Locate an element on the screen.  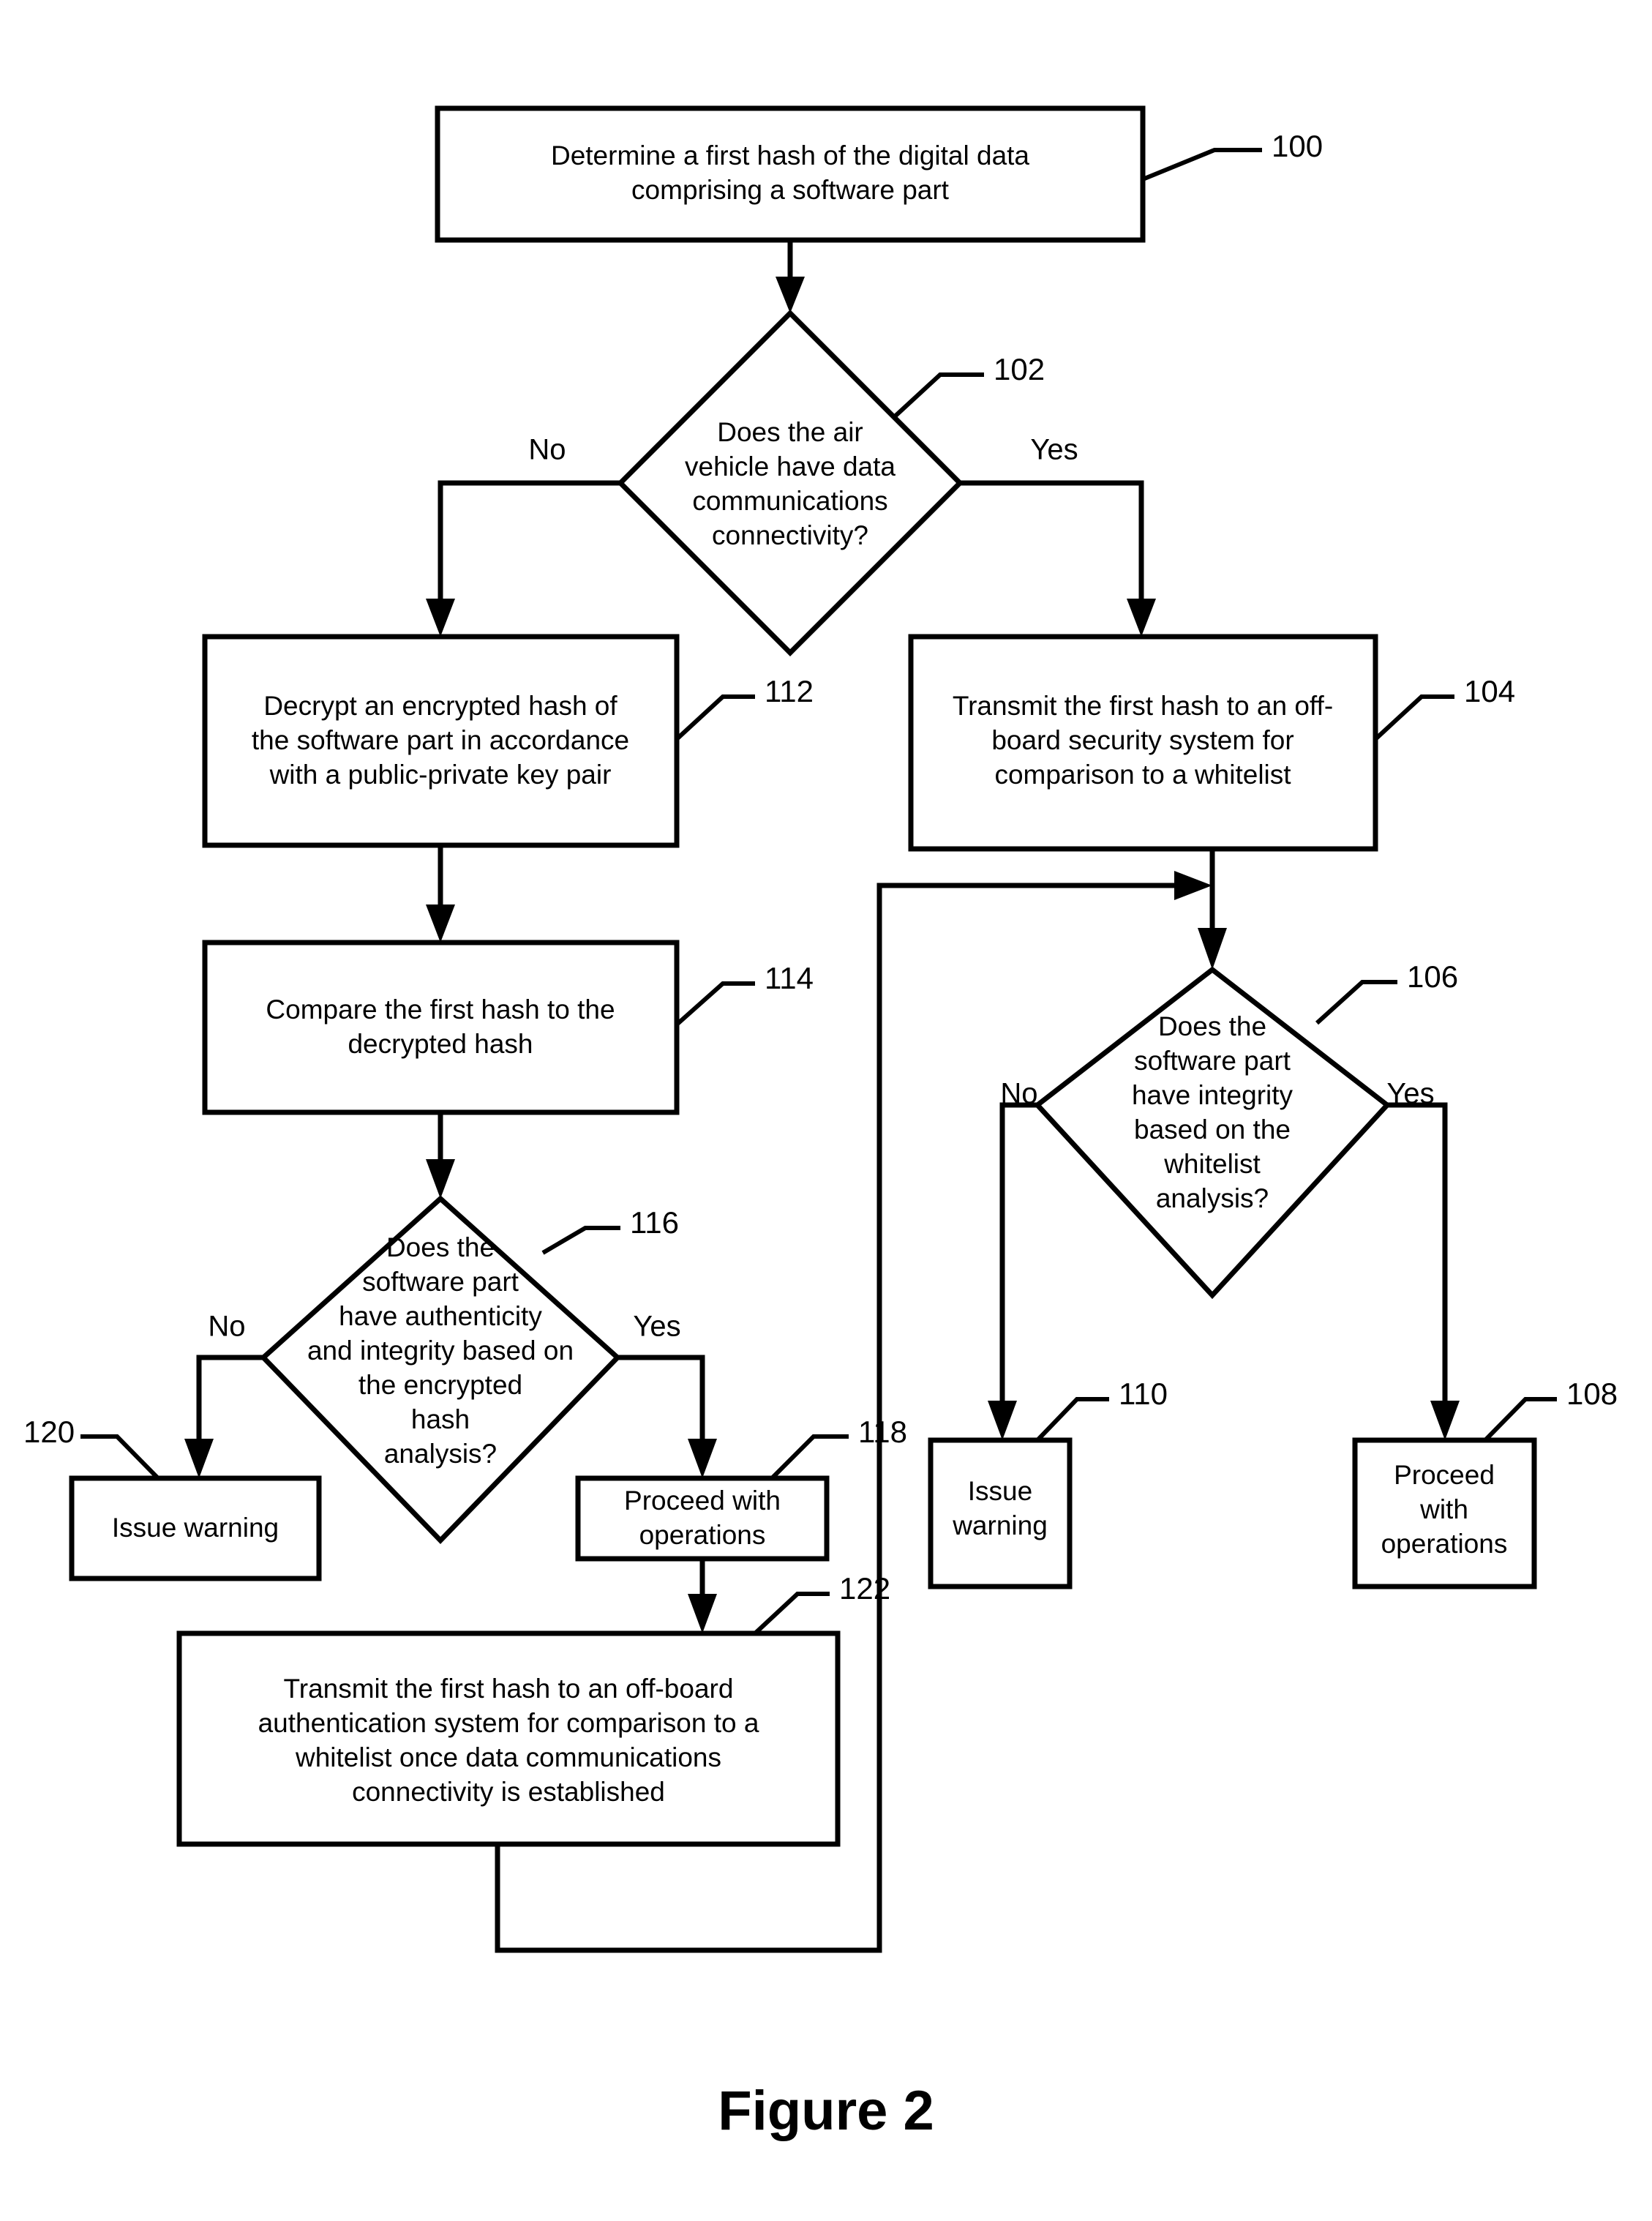
diamond-102-line-1: Does the air is located at coordinates (790, 432).